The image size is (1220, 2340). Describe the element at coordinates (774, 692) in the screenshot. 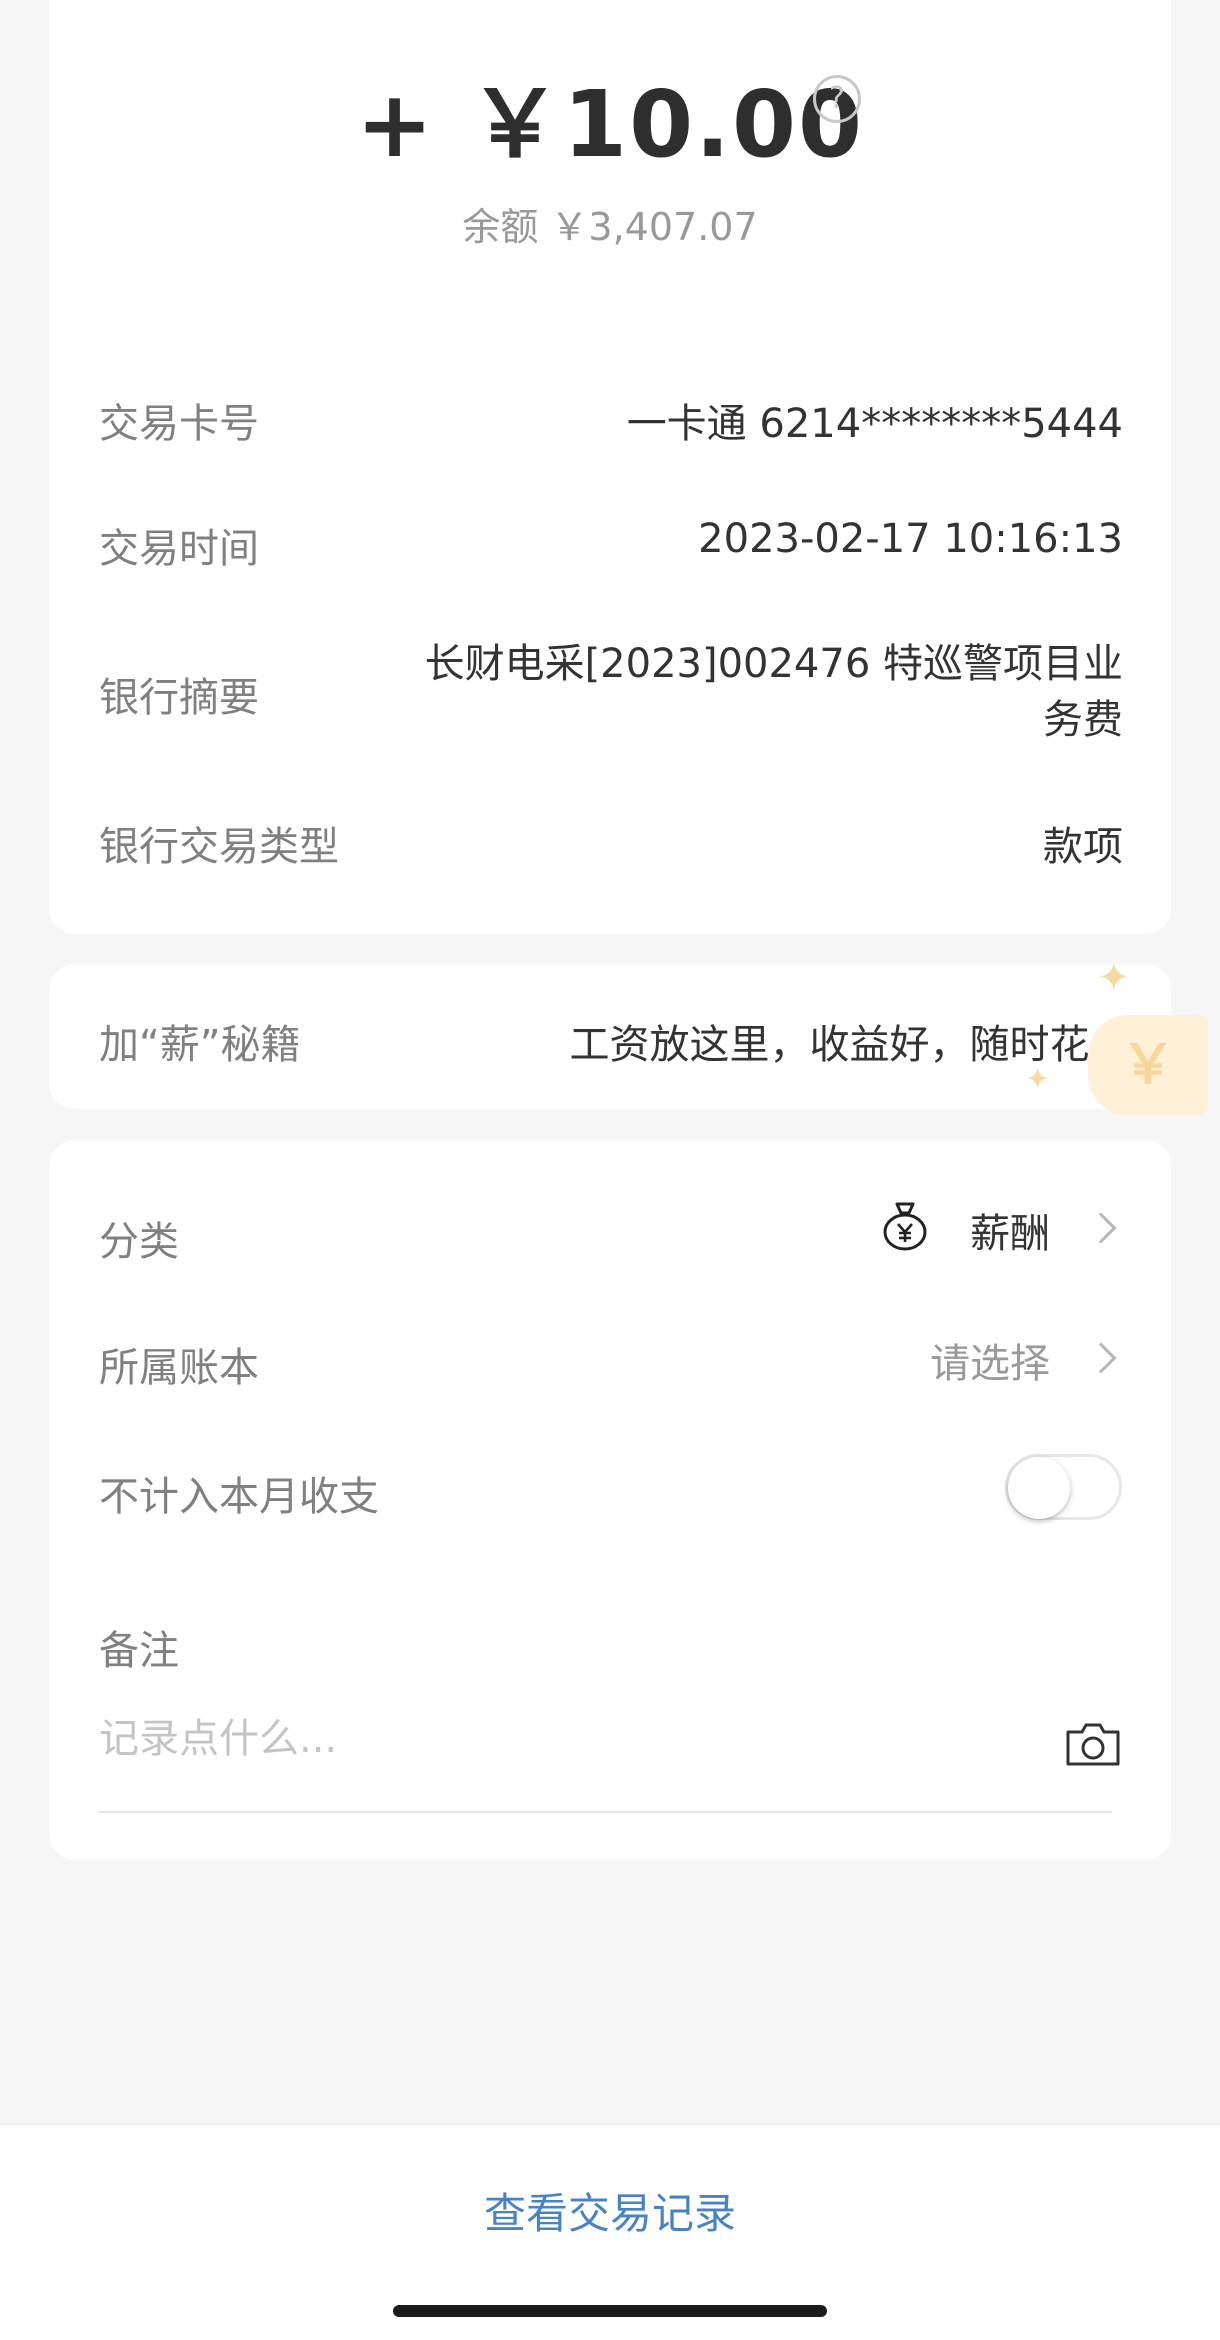

I see `bank-summary-value: 长财电采[2023]002476 特巡警项目业 务费` at that location.